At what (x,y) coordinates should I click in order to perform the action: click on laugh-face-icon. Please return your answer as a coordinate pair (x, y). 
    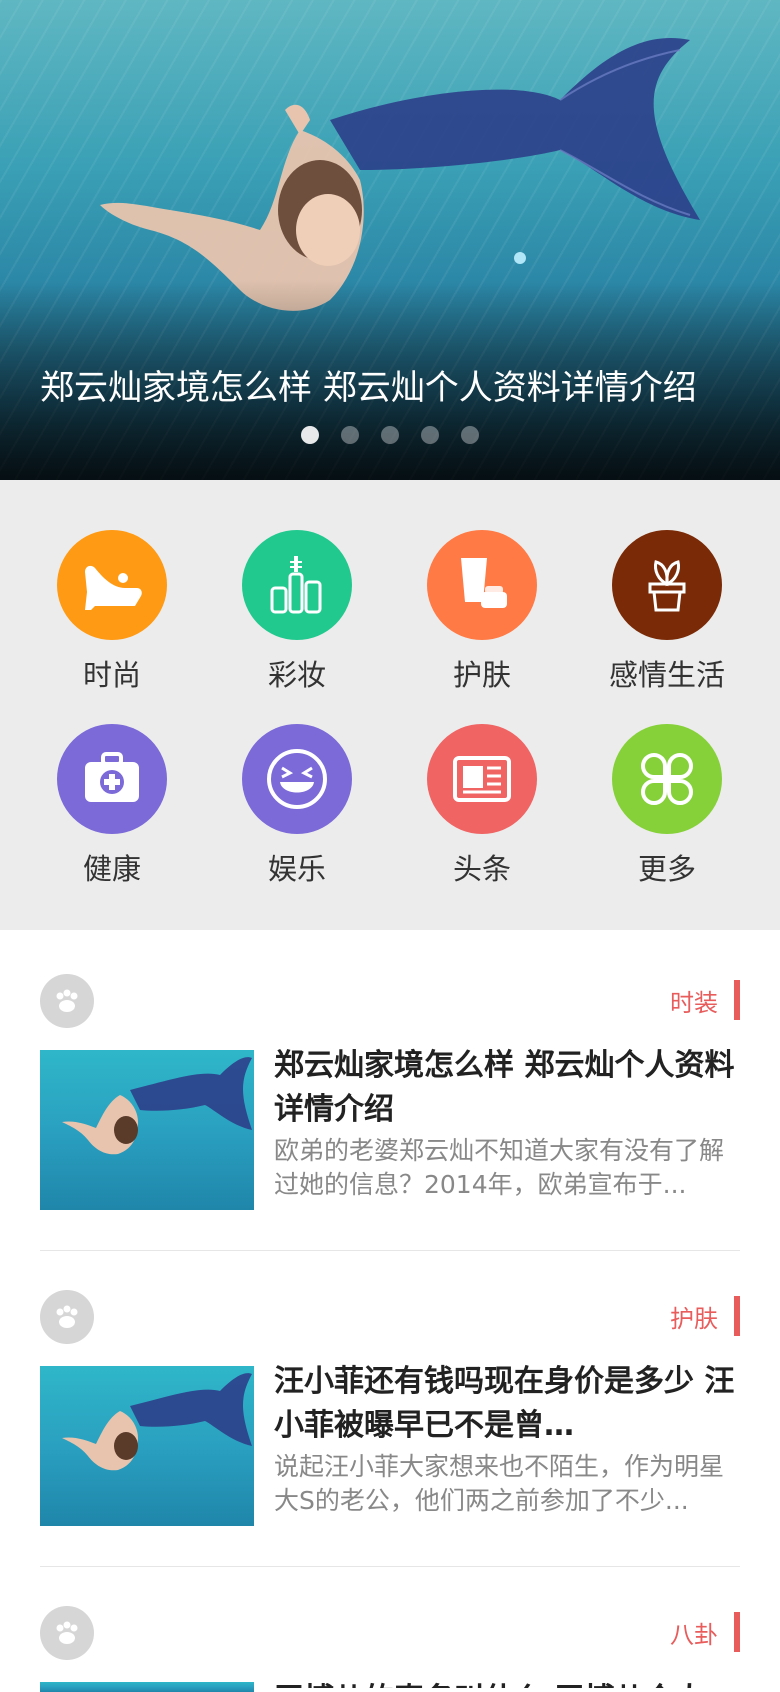
    Looking at the image, I should click on (297, 779).